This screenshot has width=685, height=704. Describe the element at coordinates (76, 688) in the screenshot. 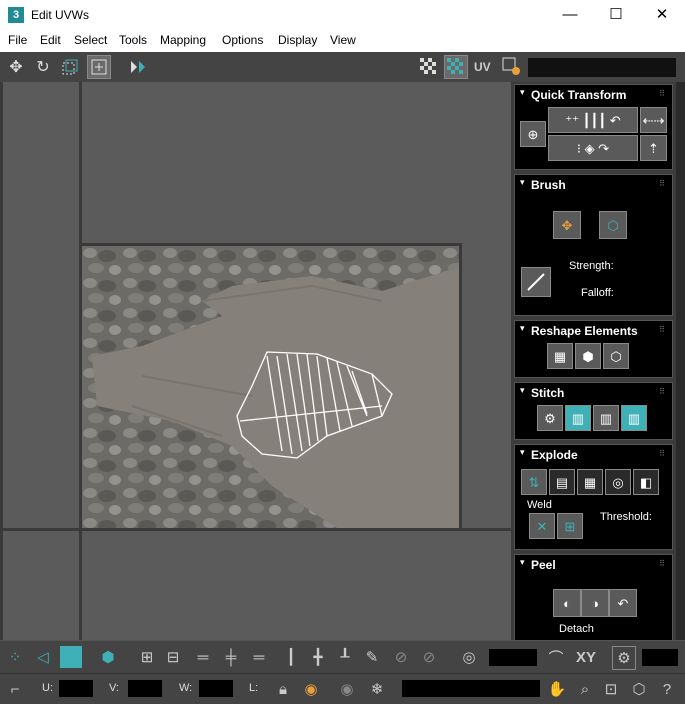

I see `u-field` at that location.